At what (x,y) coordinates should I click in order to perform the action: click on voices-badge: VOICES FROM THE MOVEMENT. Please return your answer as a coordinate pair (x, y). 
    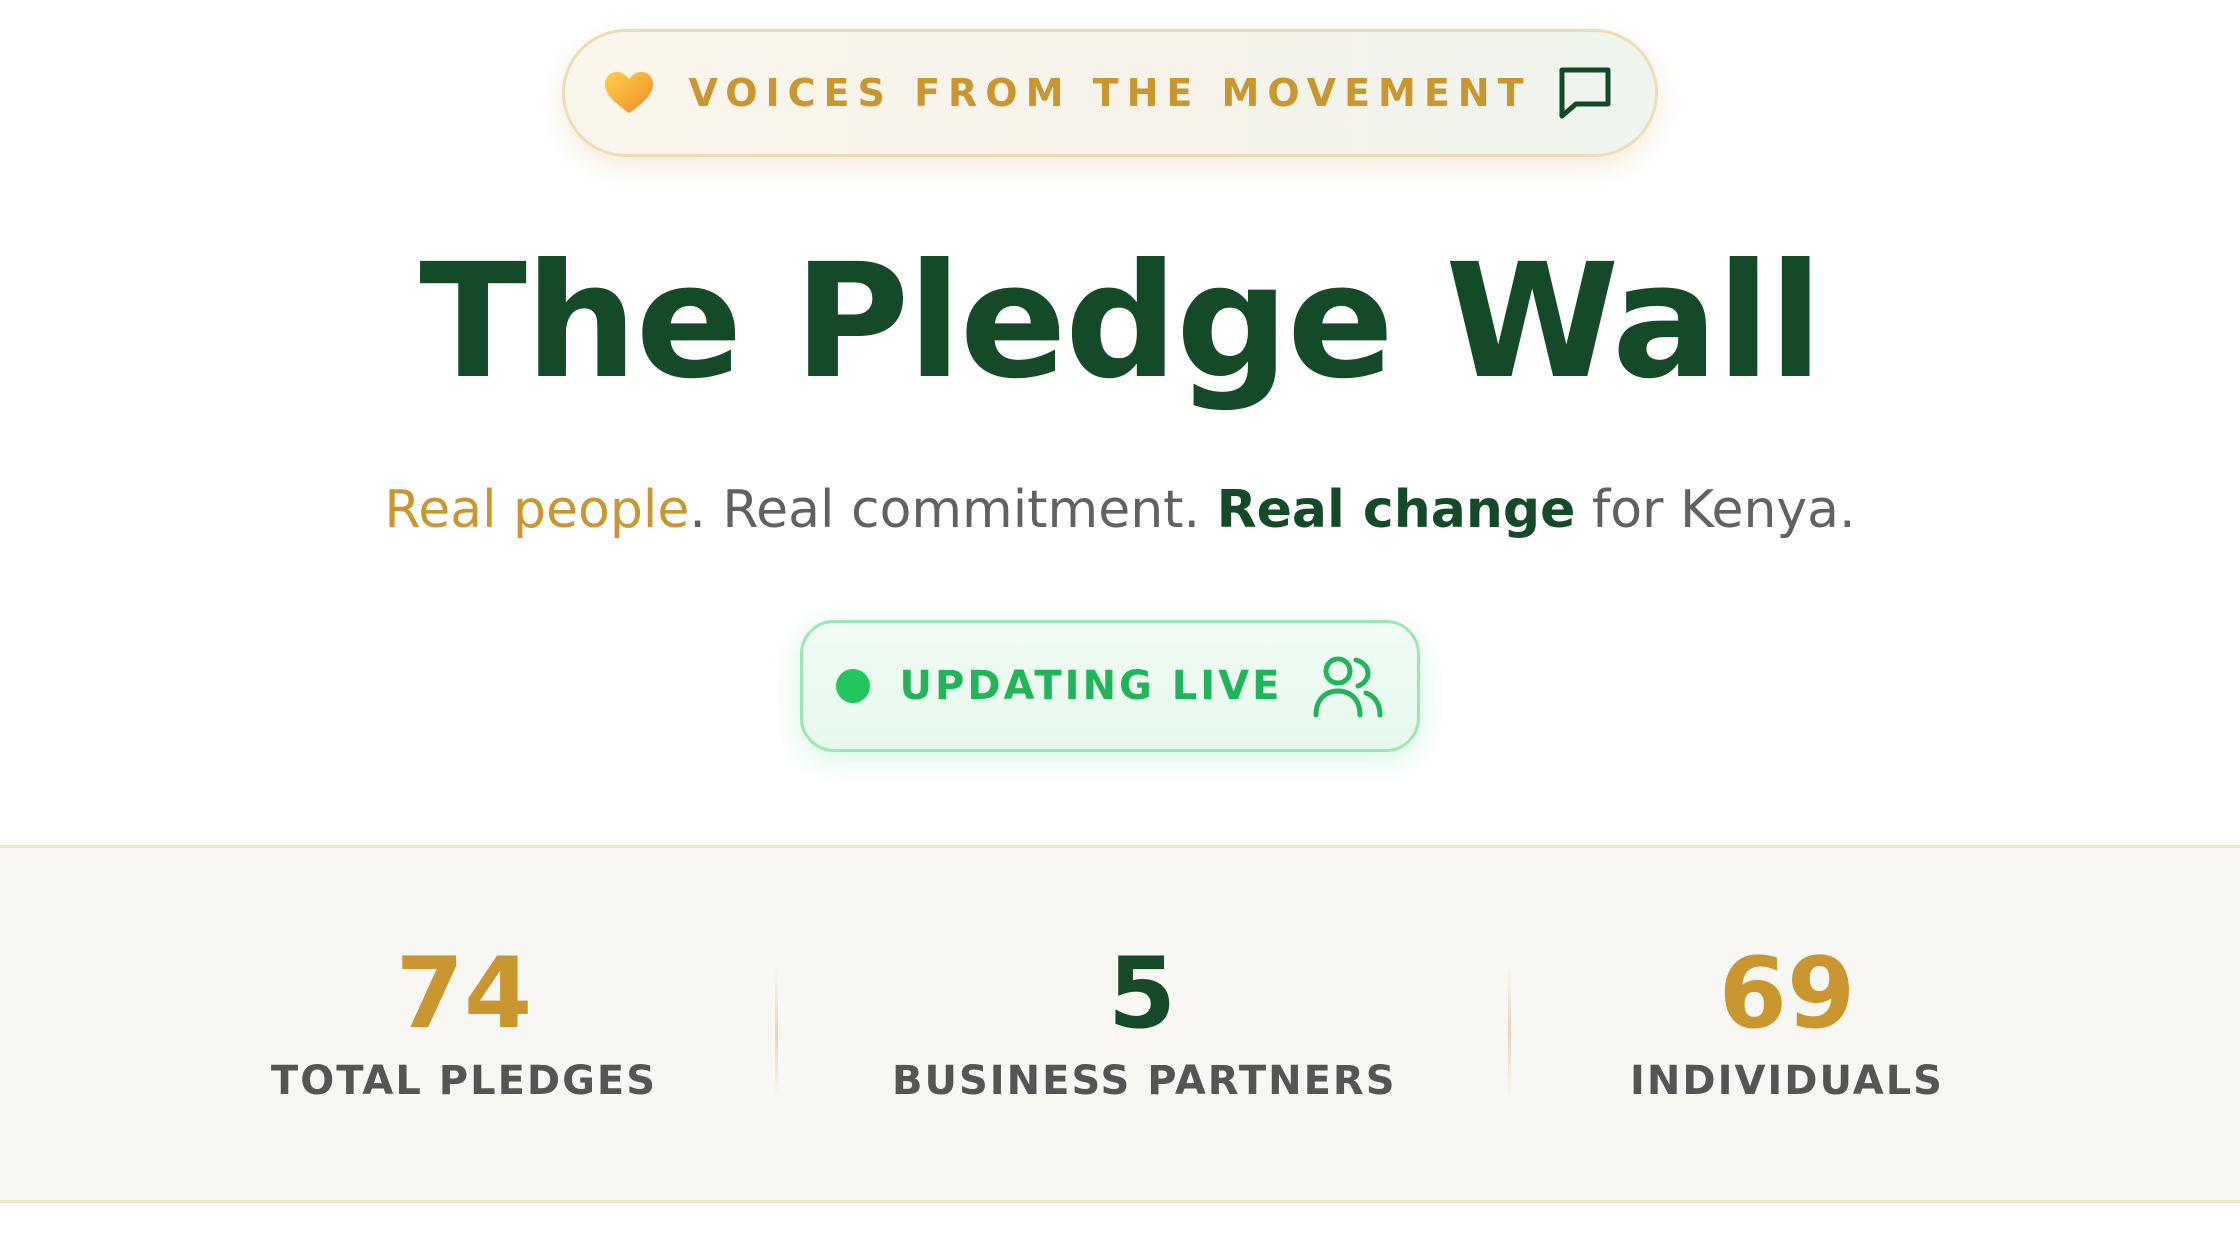
    Looking at the image, I should click on (1110, 93).